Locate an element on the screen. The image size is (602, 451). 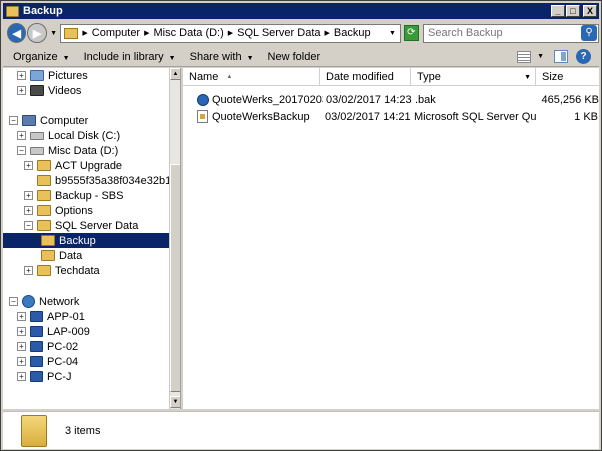
file-date: 03/02/2017 14:23 is located at coordinates (369, 99).